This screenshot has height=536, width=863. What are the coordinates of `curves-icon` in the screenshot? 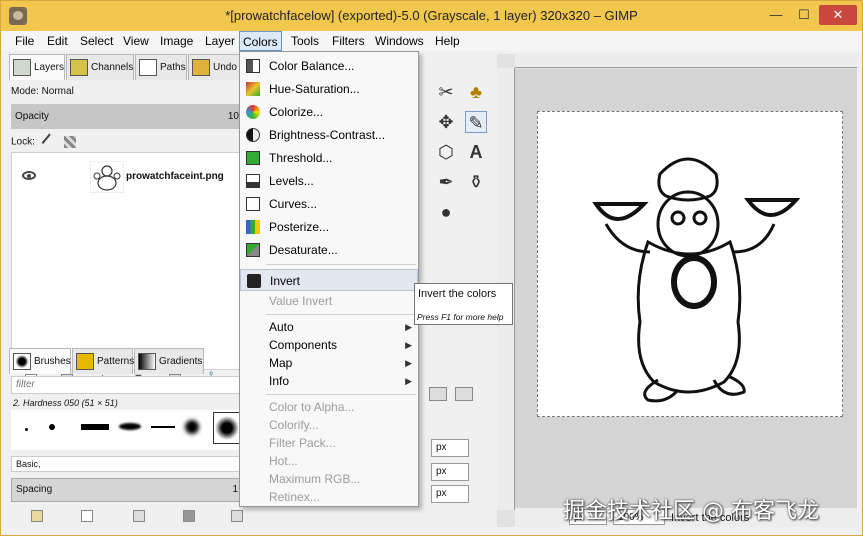 It's located at (253, 204).